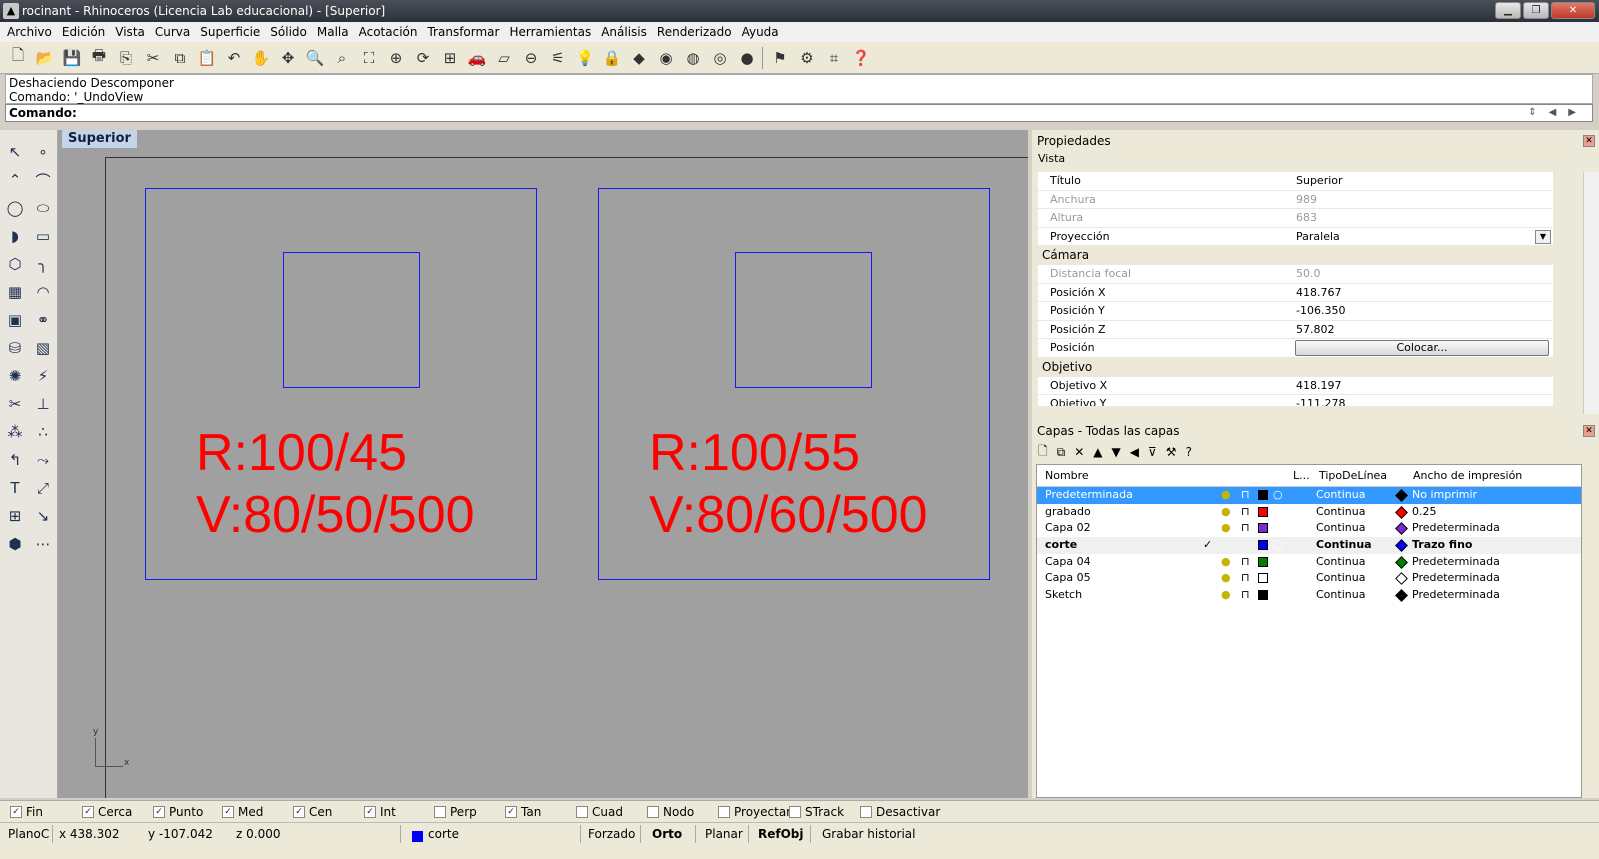 The width and height of the screenshot is (1599, 859). I want to click on osnap-cuad: Cuad, so click(599, 812).